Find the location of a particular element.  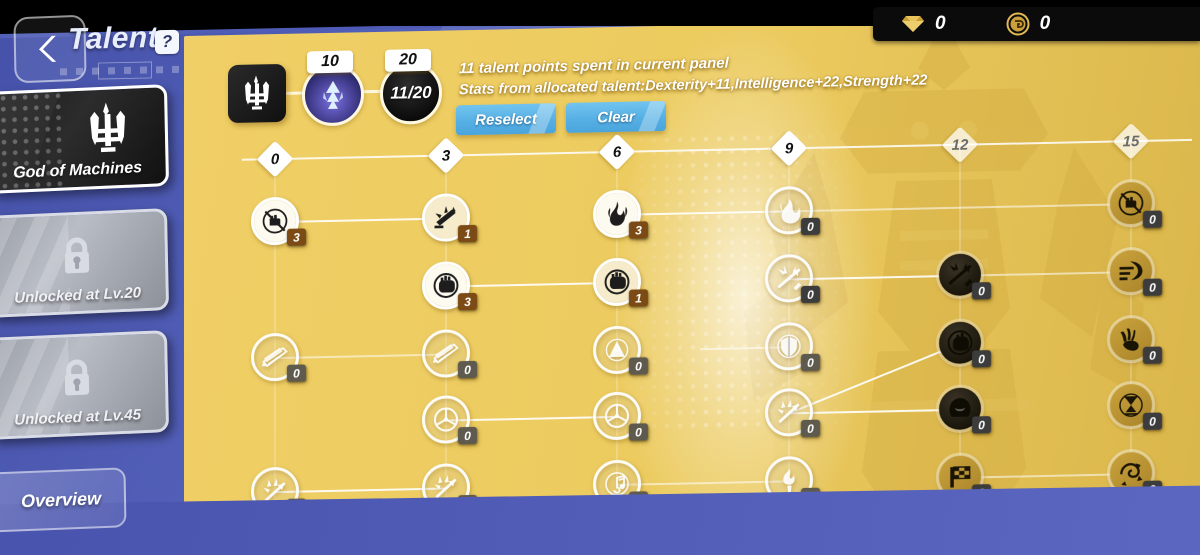

talent-node-r2-c3: 1 is located at coordinates (620, 282).